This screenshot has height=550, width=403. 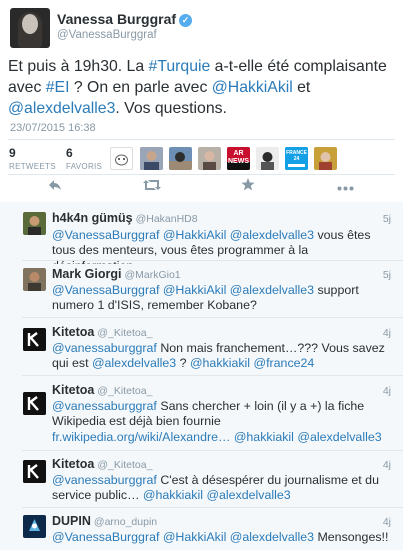 What do you see at coordinates (69, 153) in the screenshot?
I see `favorites-count: 6` at bounding box center [69, 153].